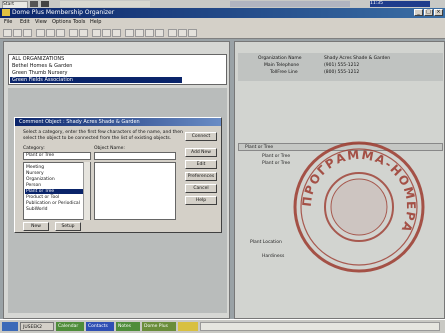  Describe the element at coordinates (95, 22) in the screenshot. I see `menu-help: Help` at that location.